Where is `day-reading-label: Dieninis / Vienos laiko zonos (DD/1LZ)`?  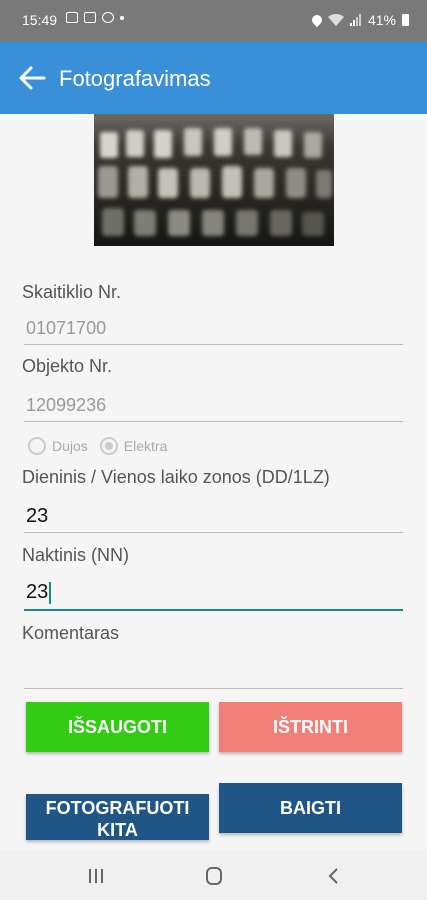
day-reading-label: Dieninis / Vienos laiko zonos (DD/1LZ) is located at coordinates (176, 477).